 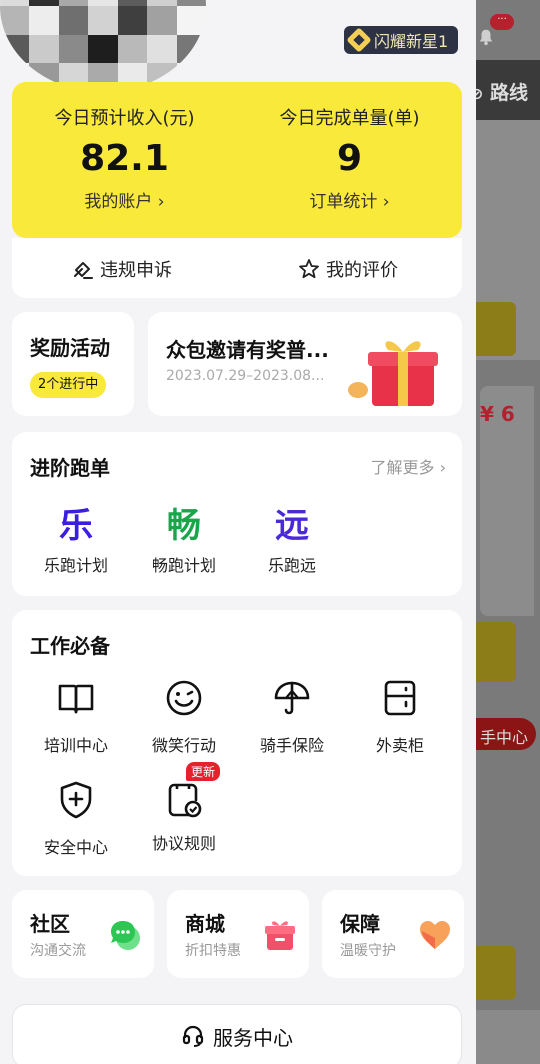 I want to click on orders-label: 今日完成单量(单), so click(x=349, y=118).